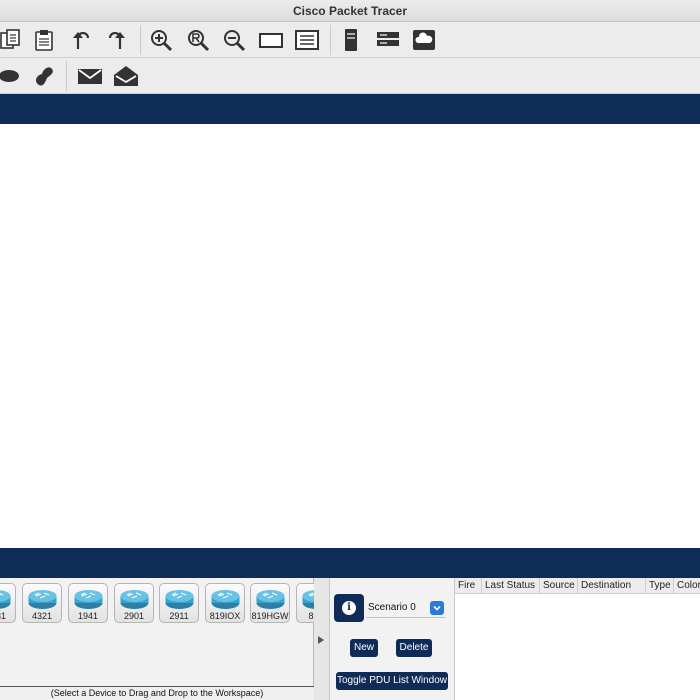 The image size is (700, 700). What do you see at coordinates (350, 76) in the screenshot?
I see `secondary-toolbar` at bounding box center [350, 76].